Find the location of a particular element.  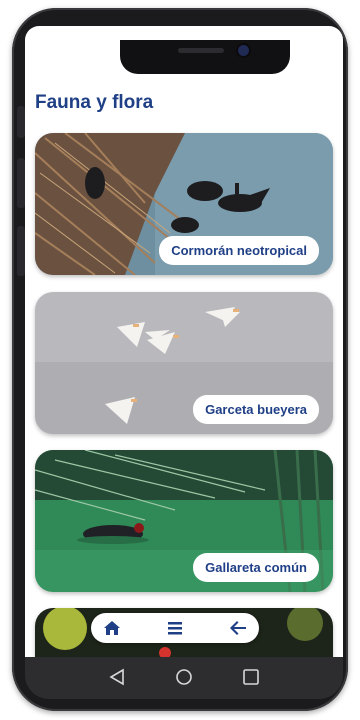

volume-up-button is located at coordinates (21, 183).